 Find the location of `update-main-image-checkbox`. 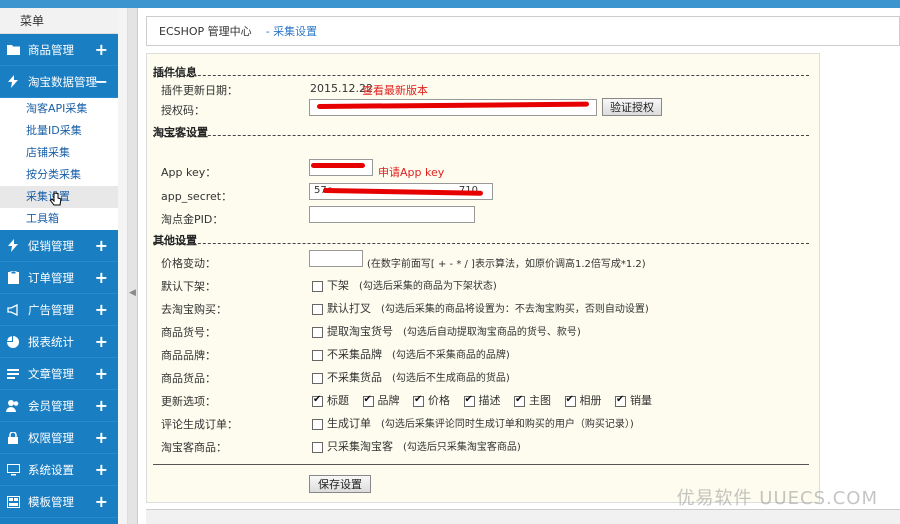

update-main-image-checkbox is located at coordinates (519, 400).